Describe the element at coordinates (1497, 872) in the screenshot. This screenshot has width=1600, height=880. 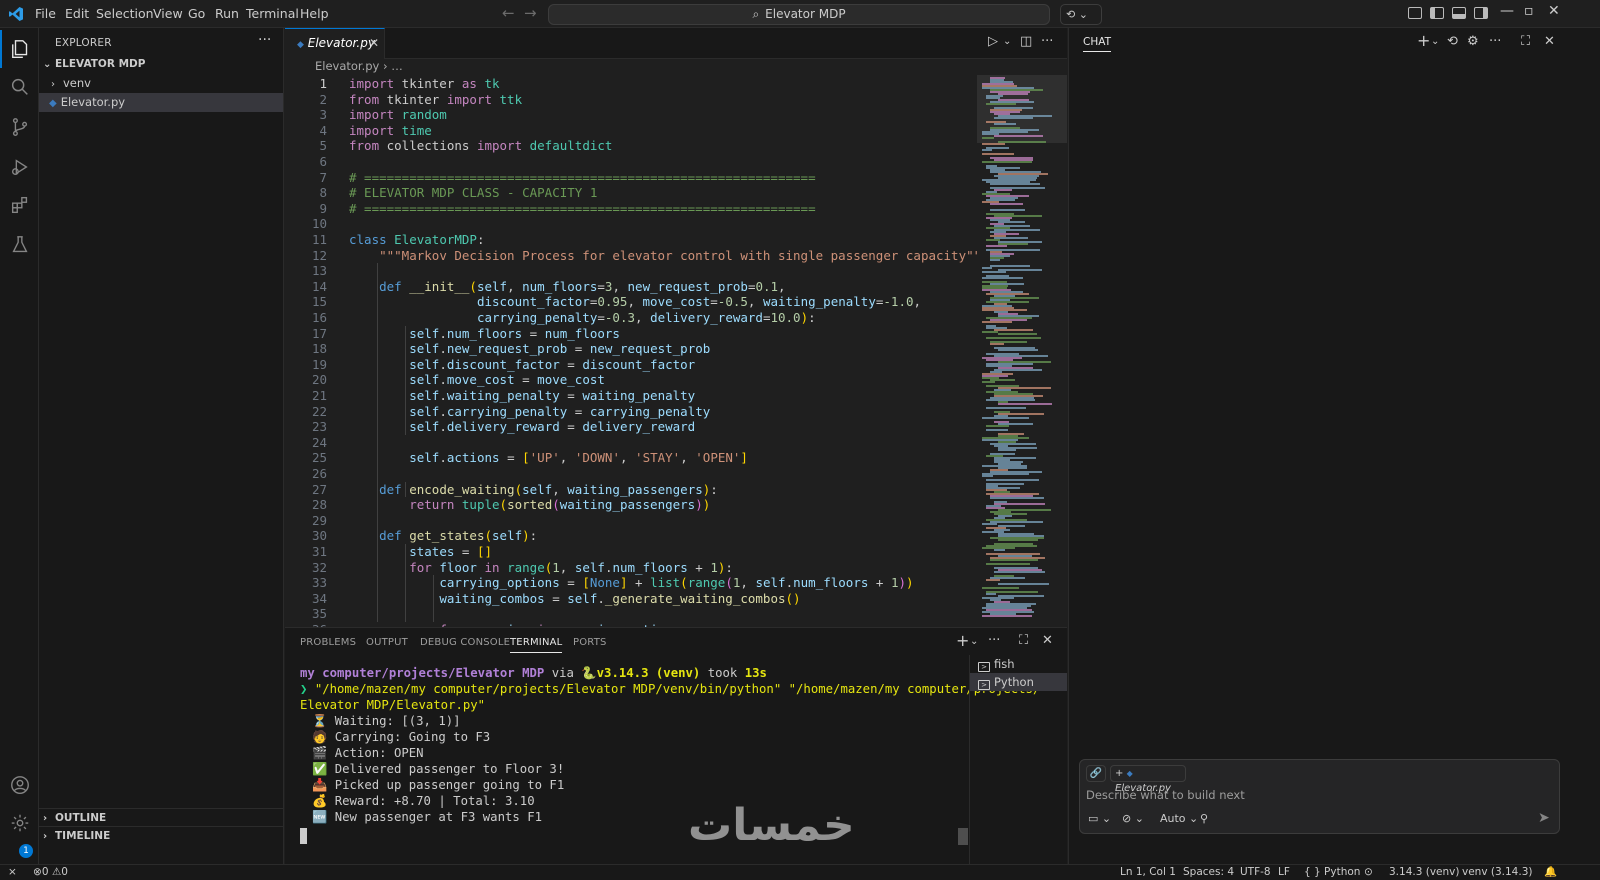
I see `python-environment: venv (3.14.3)` at that location.